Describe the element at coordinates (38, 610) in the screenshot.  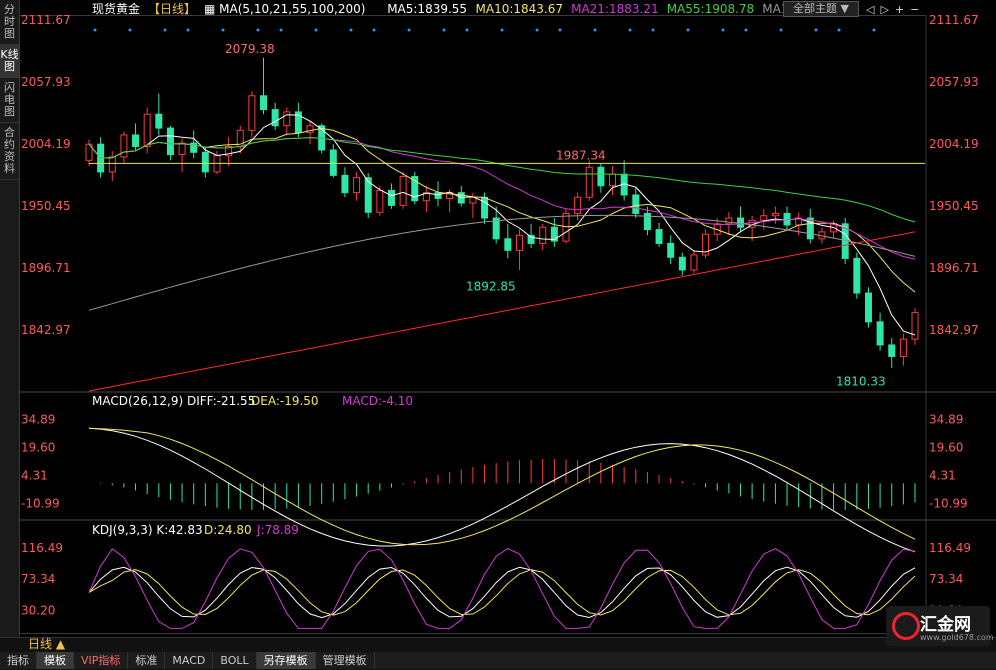
I see `kdj-tick-left: 30.20` at that location.